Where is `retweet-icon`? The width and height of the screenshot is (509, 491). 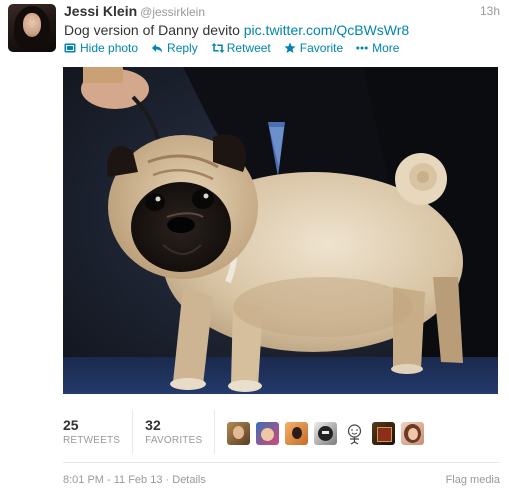 retweet-icon is located at coordinates (218, 48).